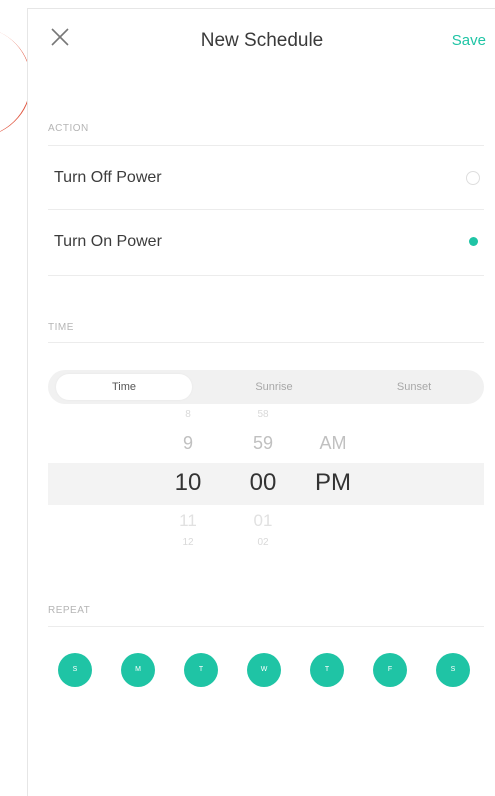 The image size is (495, 796). I want to click on hour-option: 12, so click(188, 542).